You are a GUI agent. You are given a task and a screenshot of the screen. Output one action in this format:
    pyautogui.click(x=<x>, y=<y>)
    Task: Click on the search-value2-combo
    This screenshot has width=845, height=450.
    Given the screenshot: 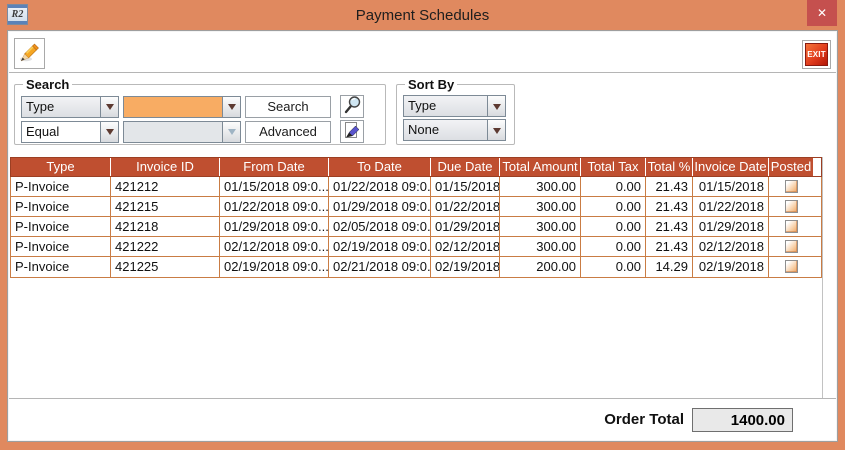 What is the action you would take?
    pyautogui.click(x=182, y=131)
    